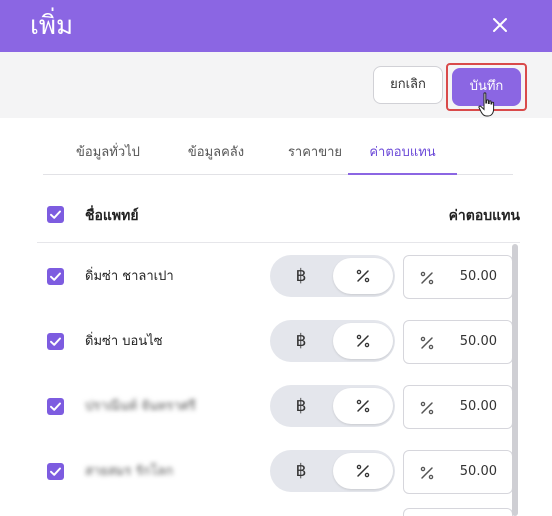 The image size is (552, 516). I want to click on list-item: ดิ่มซ่า ชาลาเปา ฿ 50.00, so click(275, 276).